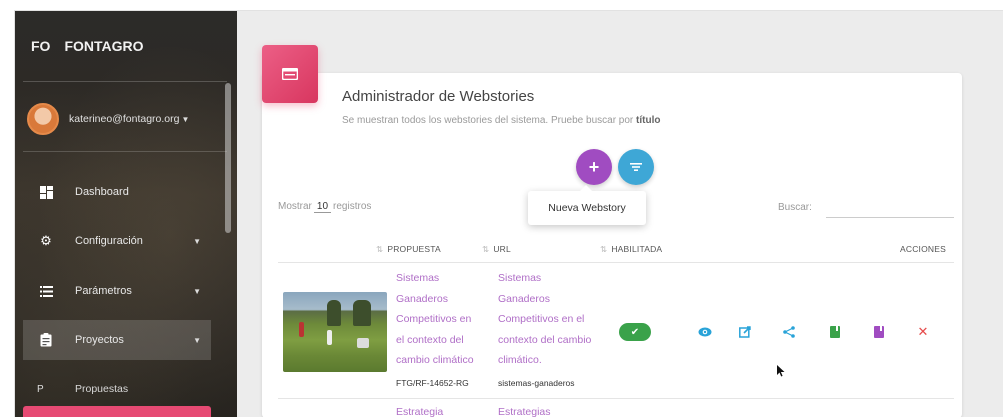  What do you see at coordinates (352, 206) in the screenshot?
I see `records-label: registros` at bounding box center [352, 206].